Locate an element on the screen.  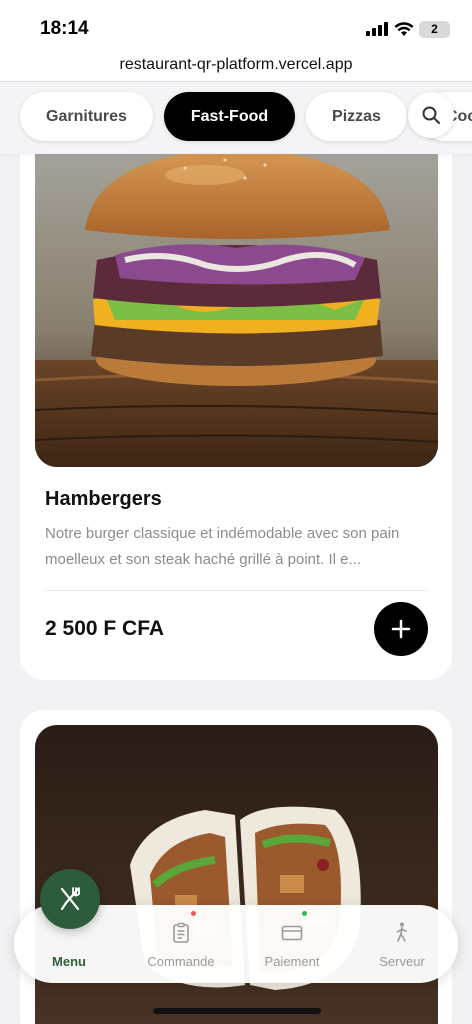
status-time: 18:14 is located at coordinates (64, 28).